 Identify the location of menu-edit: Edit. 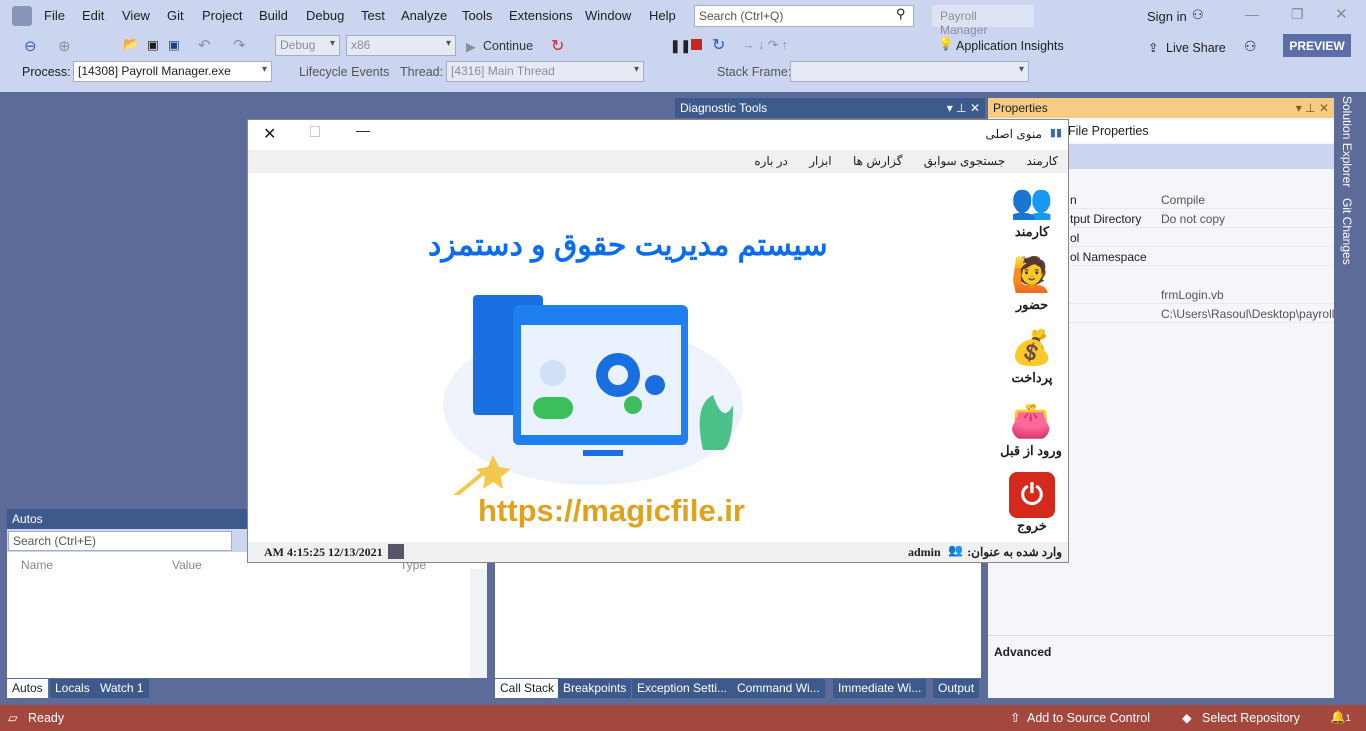
(93, 15).